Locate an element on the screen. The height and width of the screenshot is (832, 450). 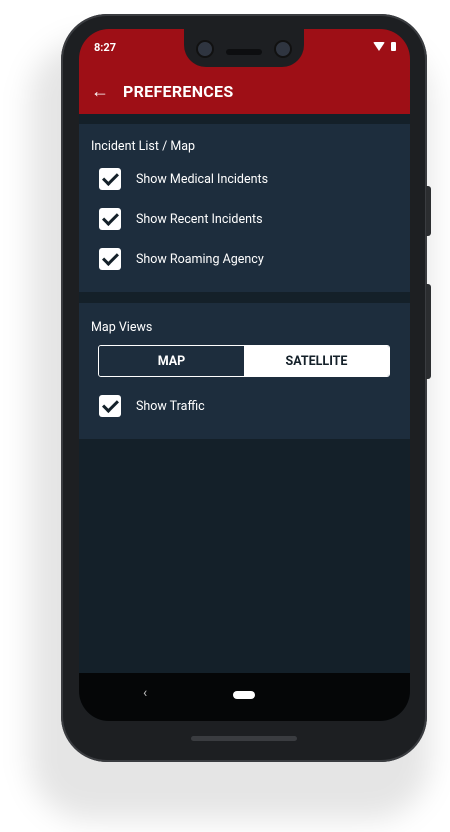
volume-button is located at coordinates (428, 331).